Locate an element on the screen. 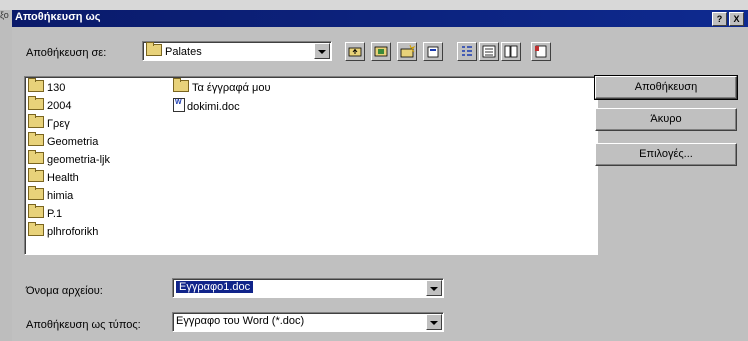 The image size is (748, 341). favorites-button is located at coordinates (433, 51).